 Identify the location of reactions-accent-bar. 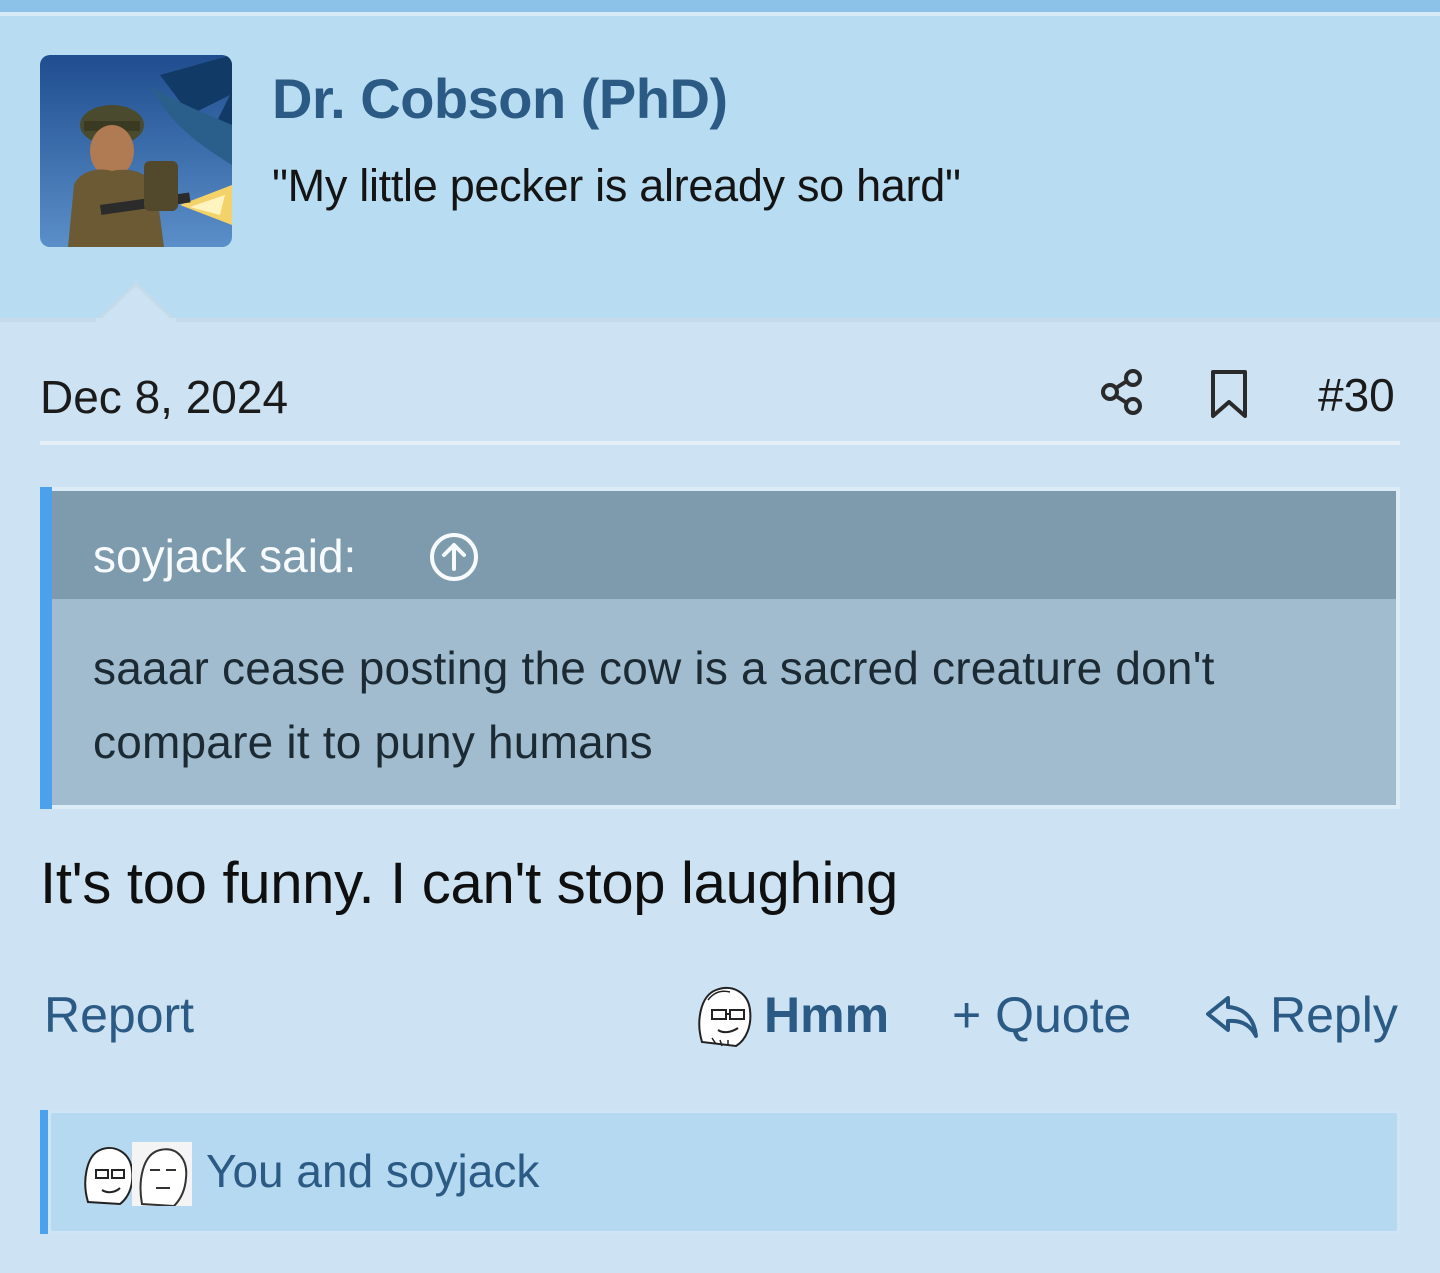
(44, 1172).